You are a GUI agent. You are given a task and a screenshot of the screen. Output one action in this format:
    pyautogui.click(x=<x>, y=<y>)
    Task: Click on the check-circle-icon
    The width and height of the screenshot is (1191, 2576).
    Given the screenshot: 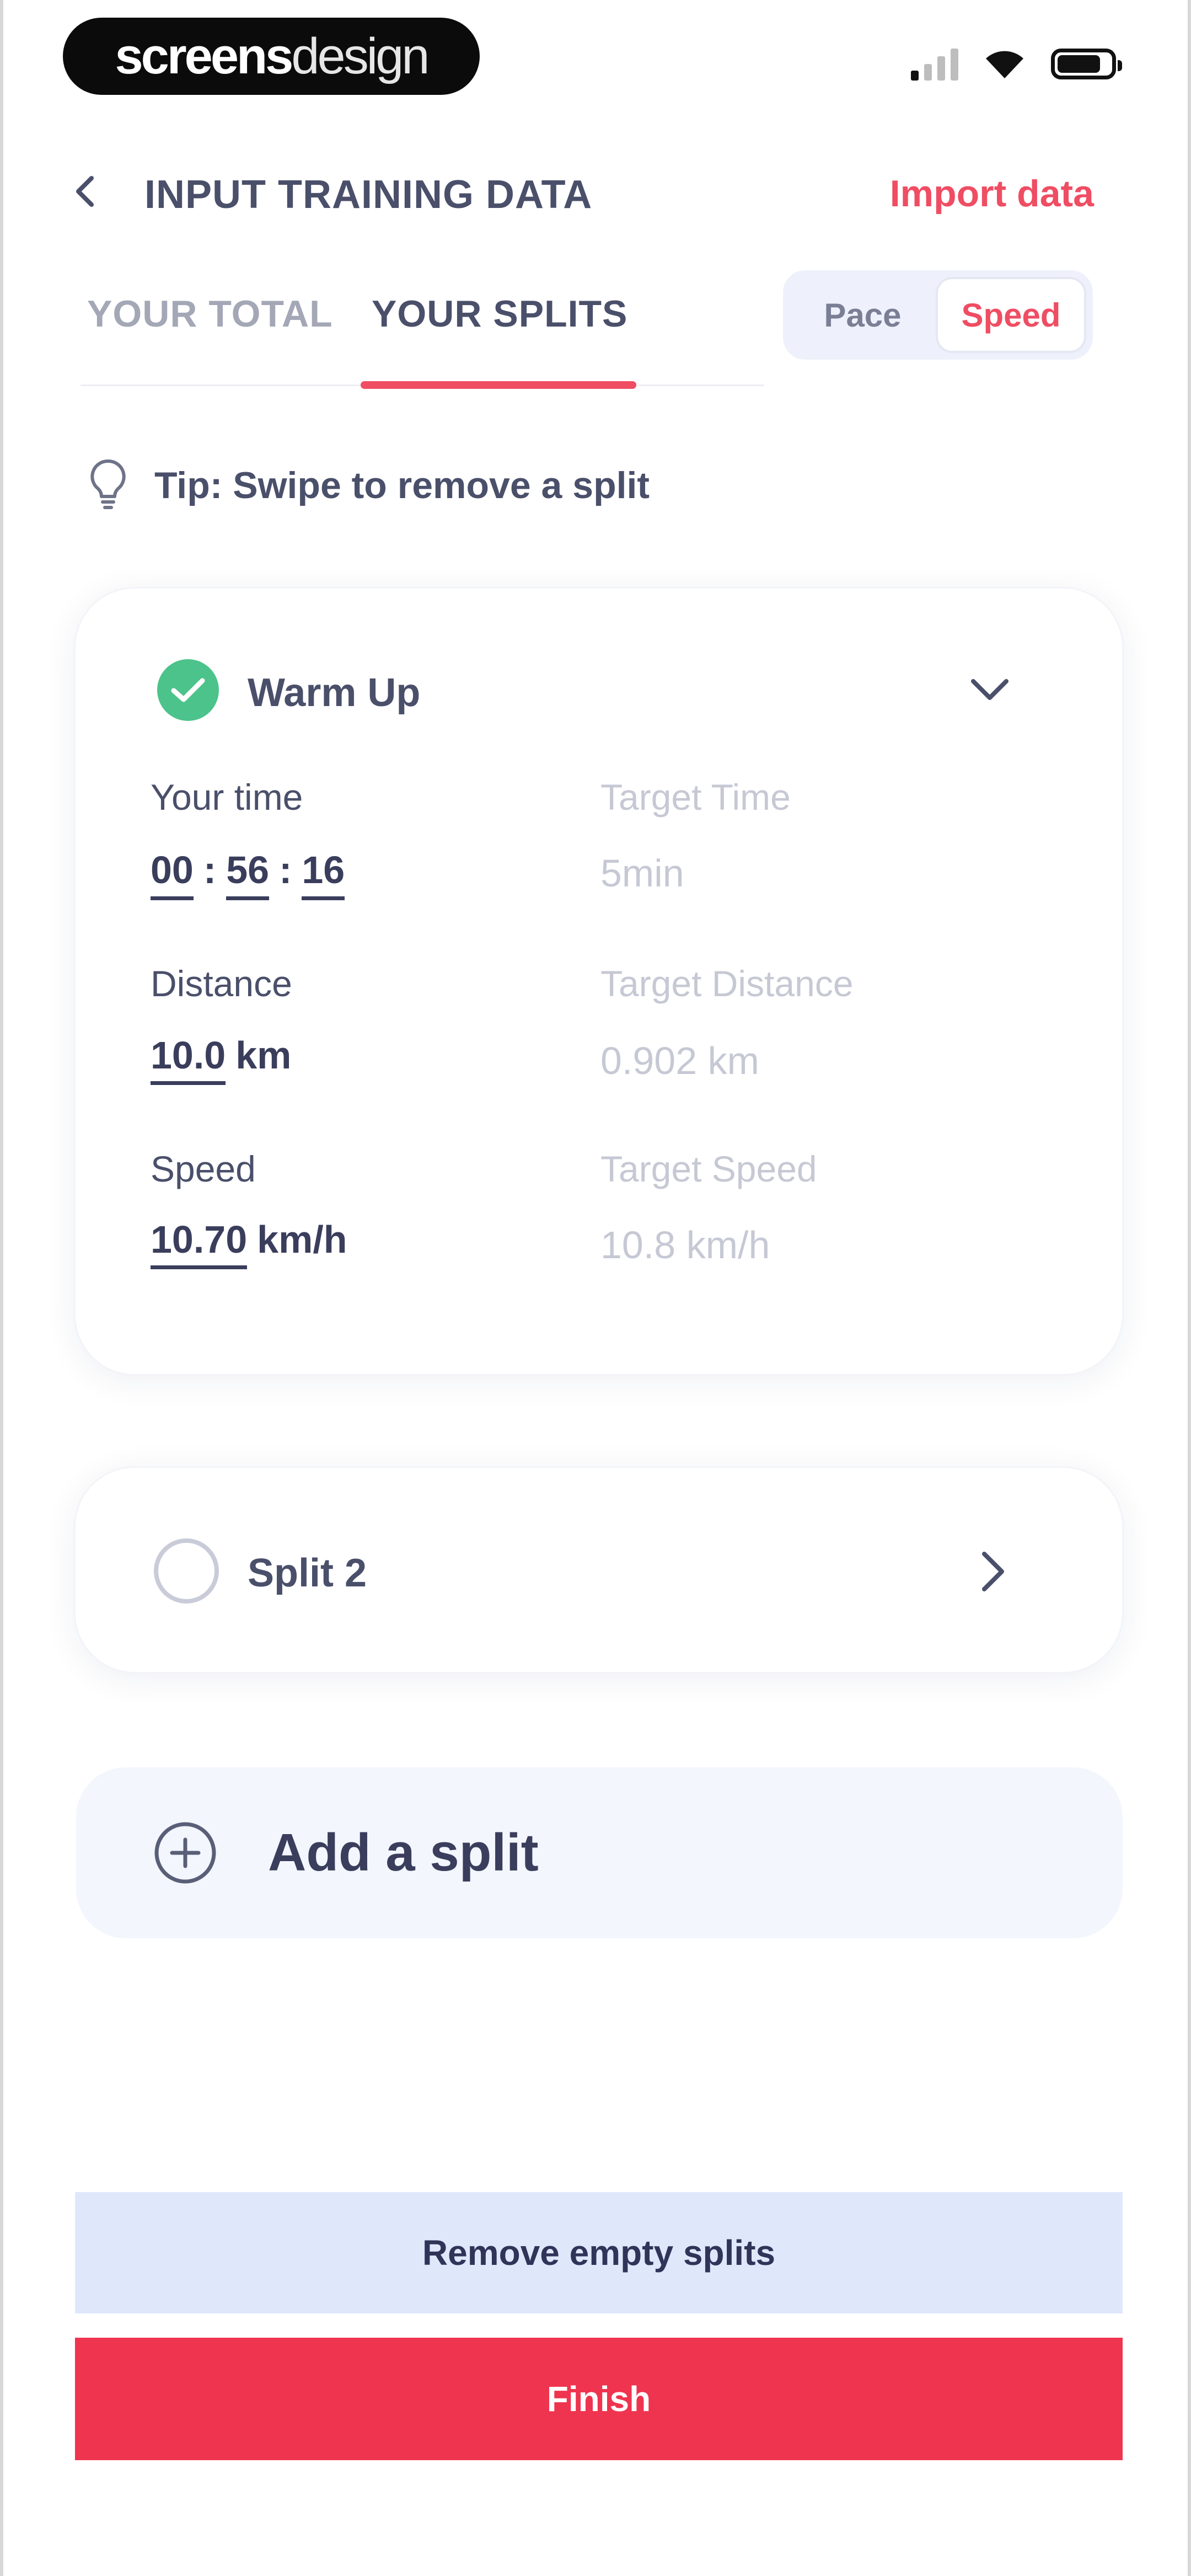 What is the action you would take?
    pyautogui.click(x=188, y=690)
    